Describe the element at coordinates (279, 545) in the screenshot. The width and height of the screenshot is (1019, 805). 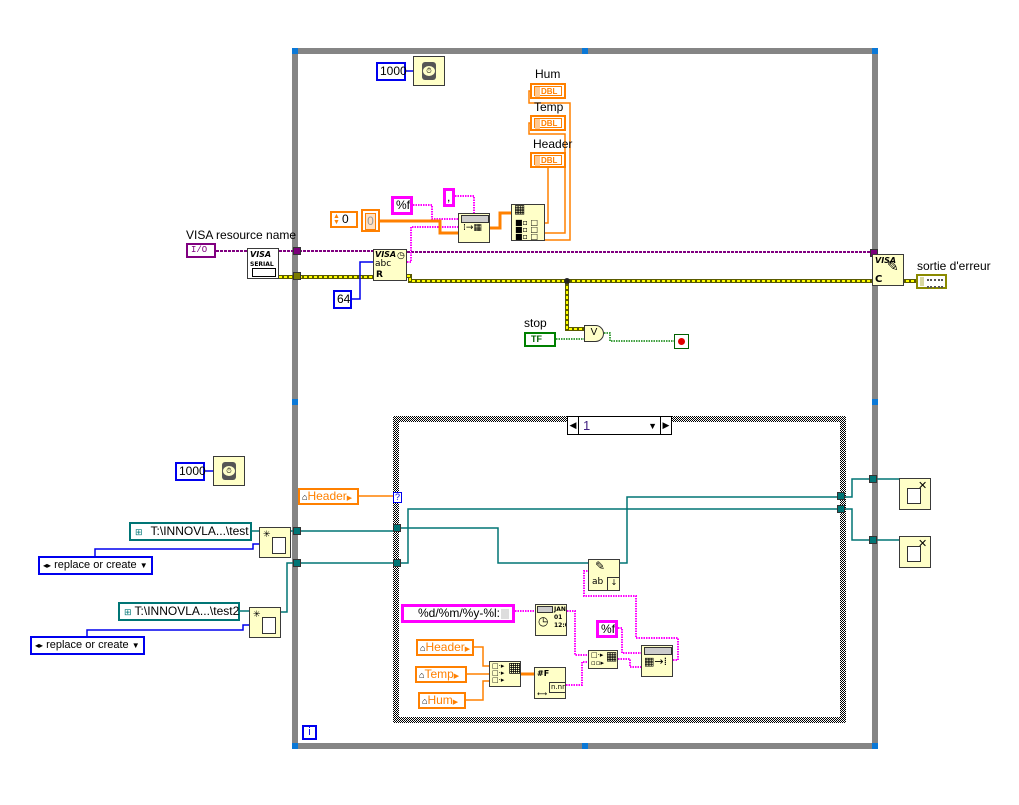
I see `file-icon` at that location.